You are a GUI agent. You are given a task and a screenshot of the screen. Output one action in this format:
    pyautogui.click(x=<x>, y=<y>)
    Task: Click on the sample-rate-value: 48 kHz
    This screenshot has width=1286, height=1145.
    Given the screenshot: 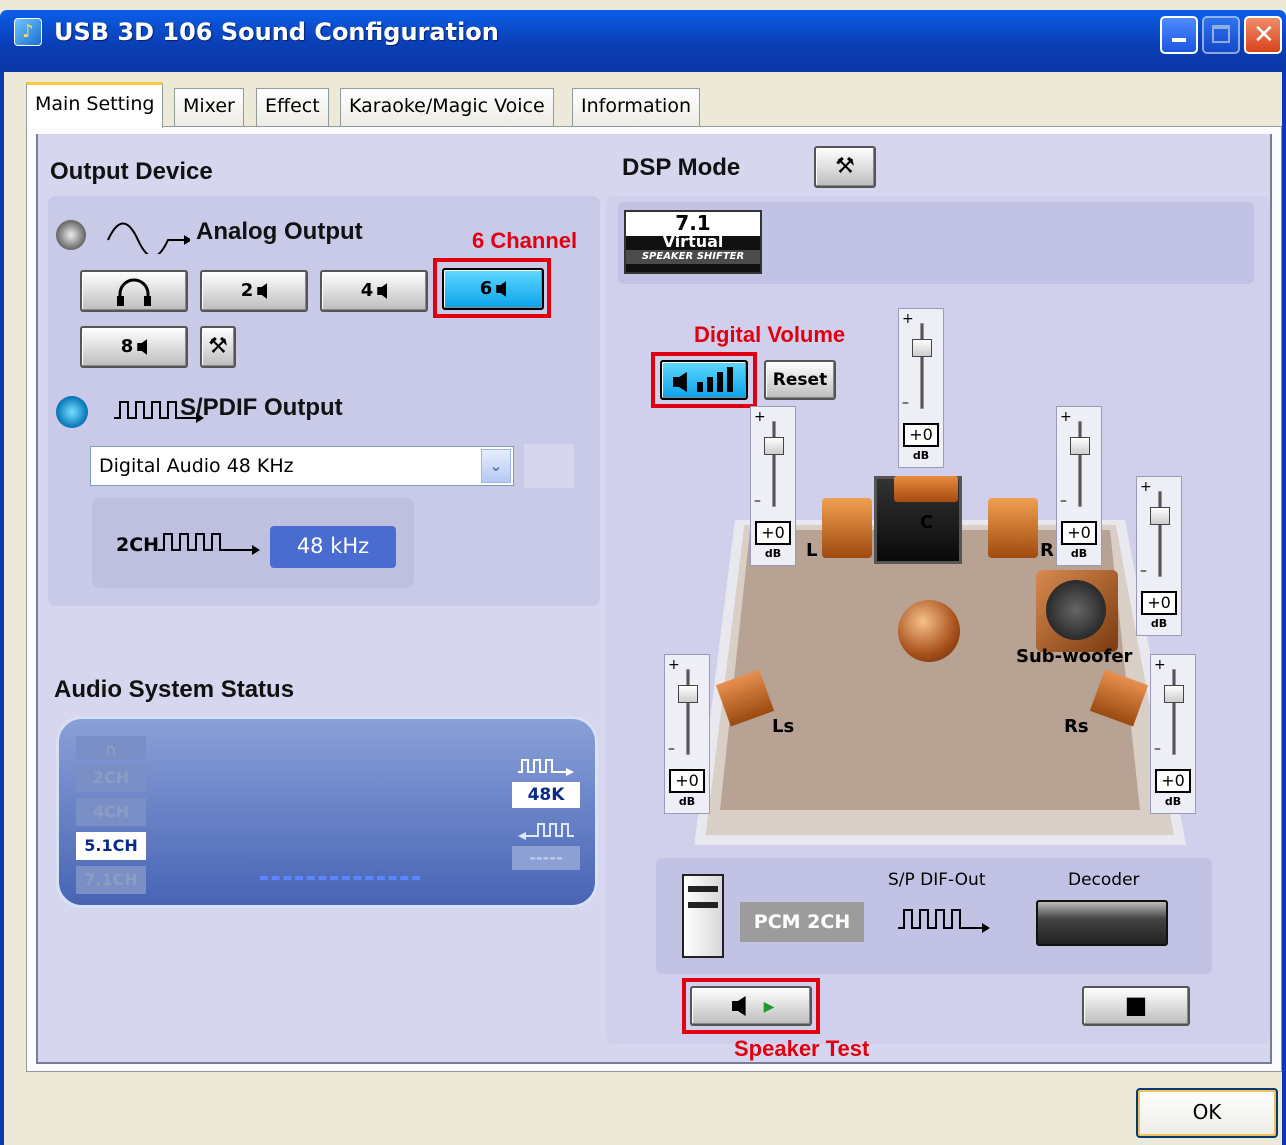 What is the action you would take?
    pyautogui.click(x=333, y=547)
    